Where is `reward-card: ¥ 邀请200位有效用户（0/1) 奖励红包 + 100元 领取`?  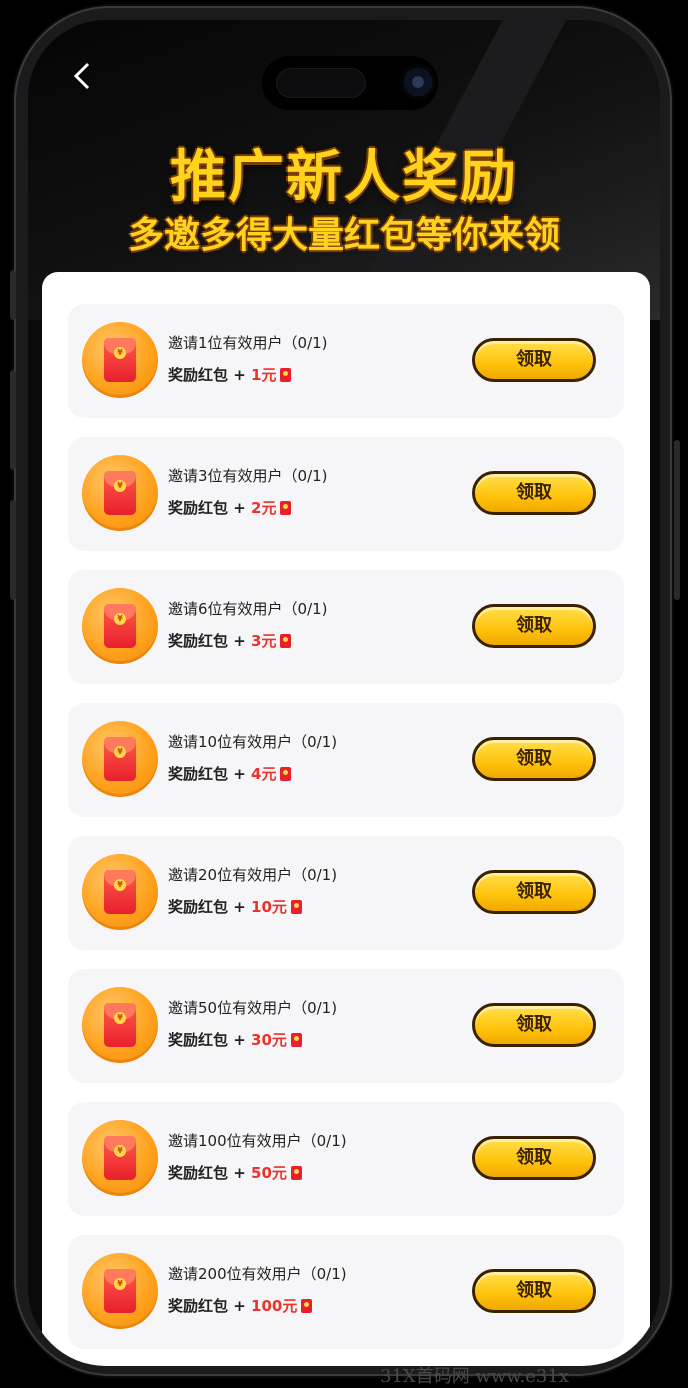
reward-card: ¥ 邀请200位有效用户（0/1) 奖励红包 + 100元 领取 is located at coordinates (346, 1292).